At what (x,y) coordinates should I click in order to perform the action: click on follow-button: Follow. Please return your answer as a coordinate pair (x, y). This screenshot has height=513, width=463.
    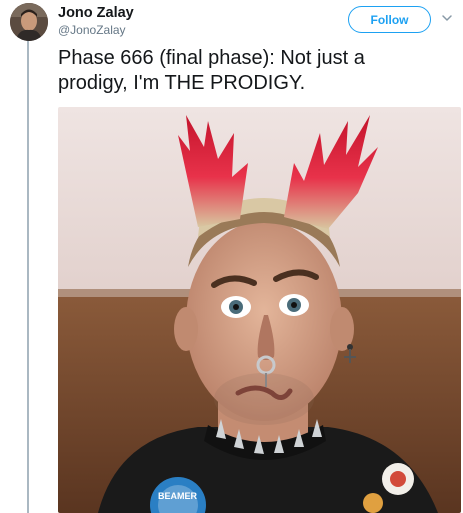
    Looking at the image, I should click on (389, 19).